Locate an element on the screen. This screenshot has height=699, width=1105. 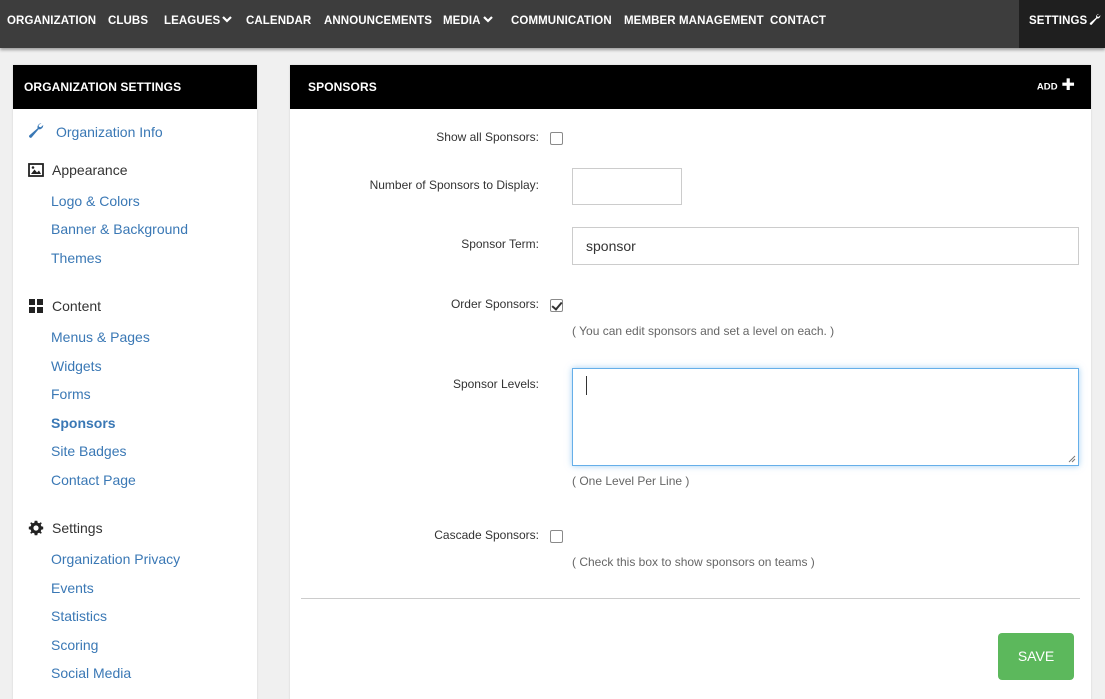
grid-icon is located at coordinates (36, 306).